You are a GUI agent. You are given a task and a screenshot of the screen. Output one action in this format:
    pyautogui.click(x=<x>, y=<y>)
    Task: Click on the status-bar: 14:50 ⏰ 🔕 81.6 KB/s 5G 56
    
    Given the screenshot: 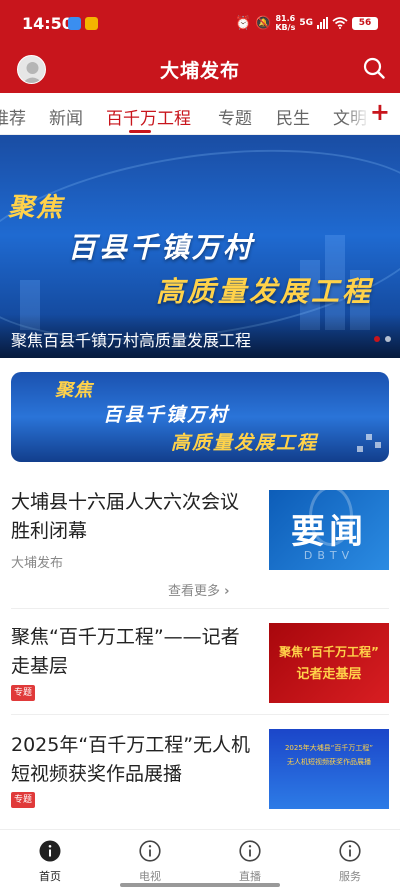 What is the action you would take?
    pyautogui.click(x=200, y=23)
    